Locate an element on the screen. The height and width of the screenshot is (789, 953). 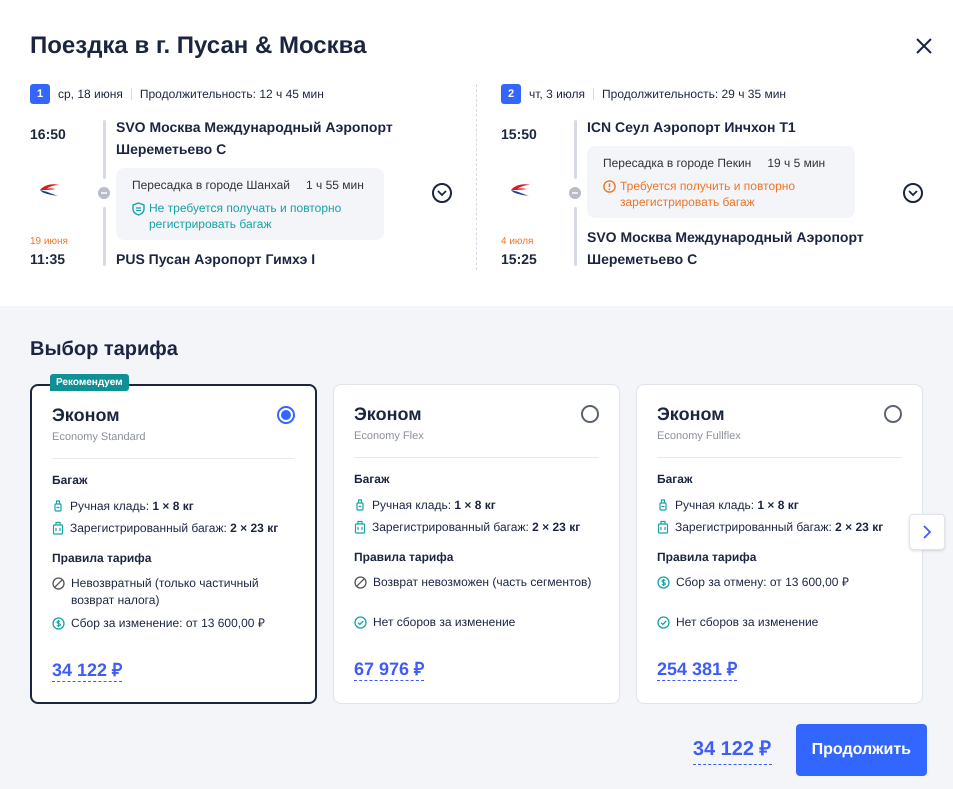
segment-date: чт, 3 июля is located at coordinates (557, 94).